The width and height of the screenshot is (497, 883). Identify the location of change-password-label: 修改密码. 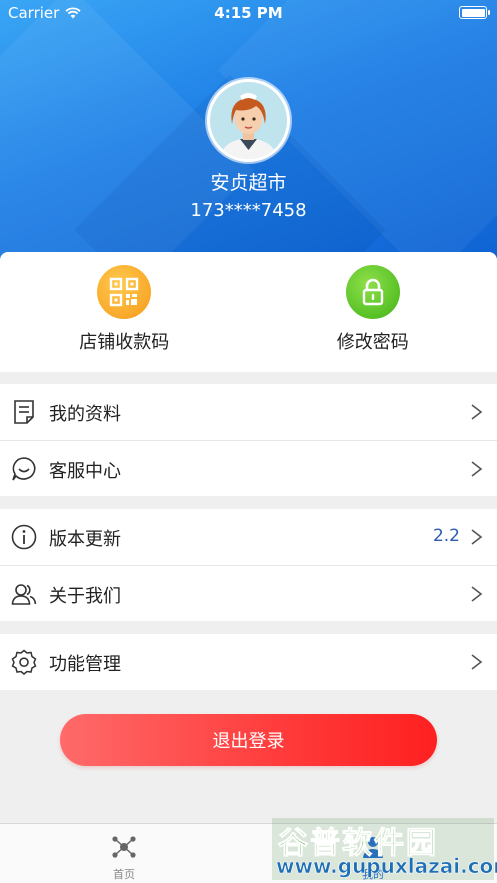
(372, 342).